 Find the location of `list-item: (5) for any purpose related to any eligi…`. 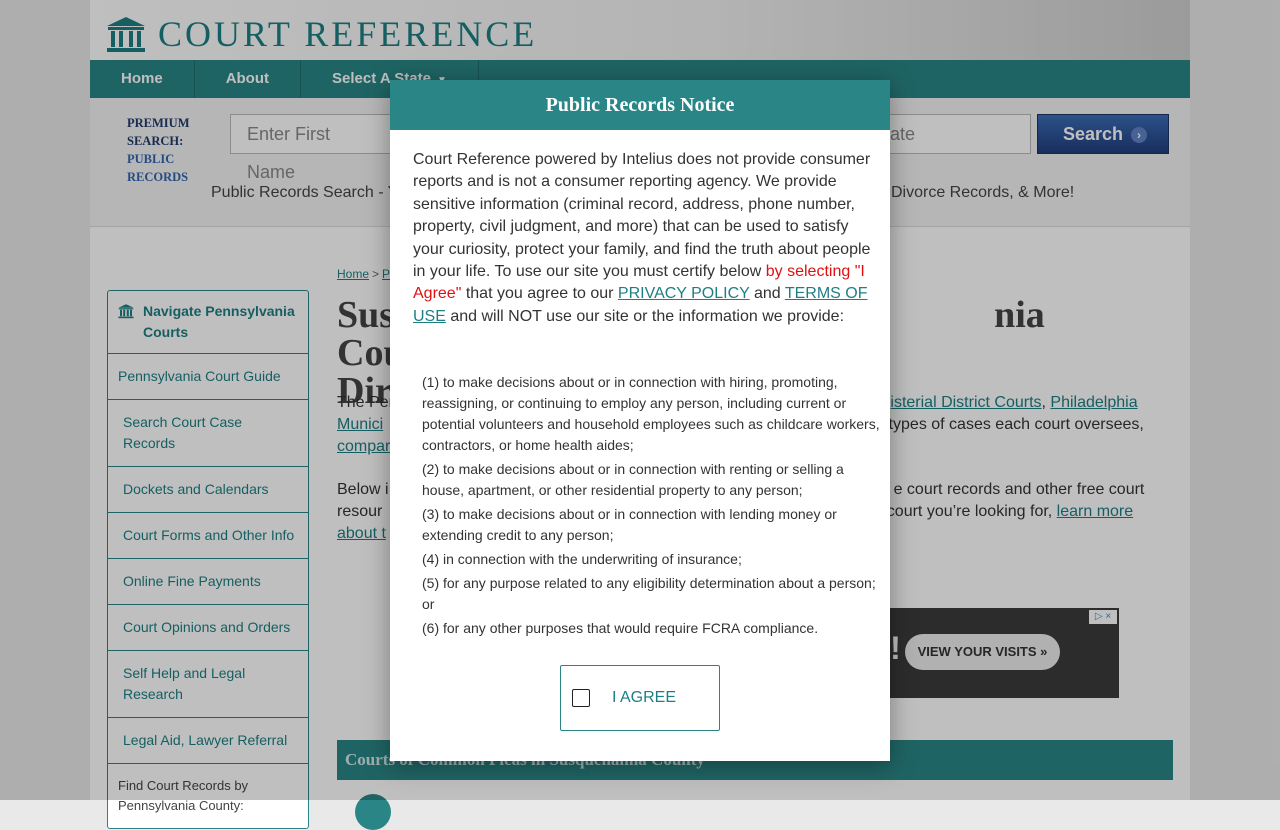

list-item: (5) for any purpose related to any eligi… is located at coordinates (649, 593).